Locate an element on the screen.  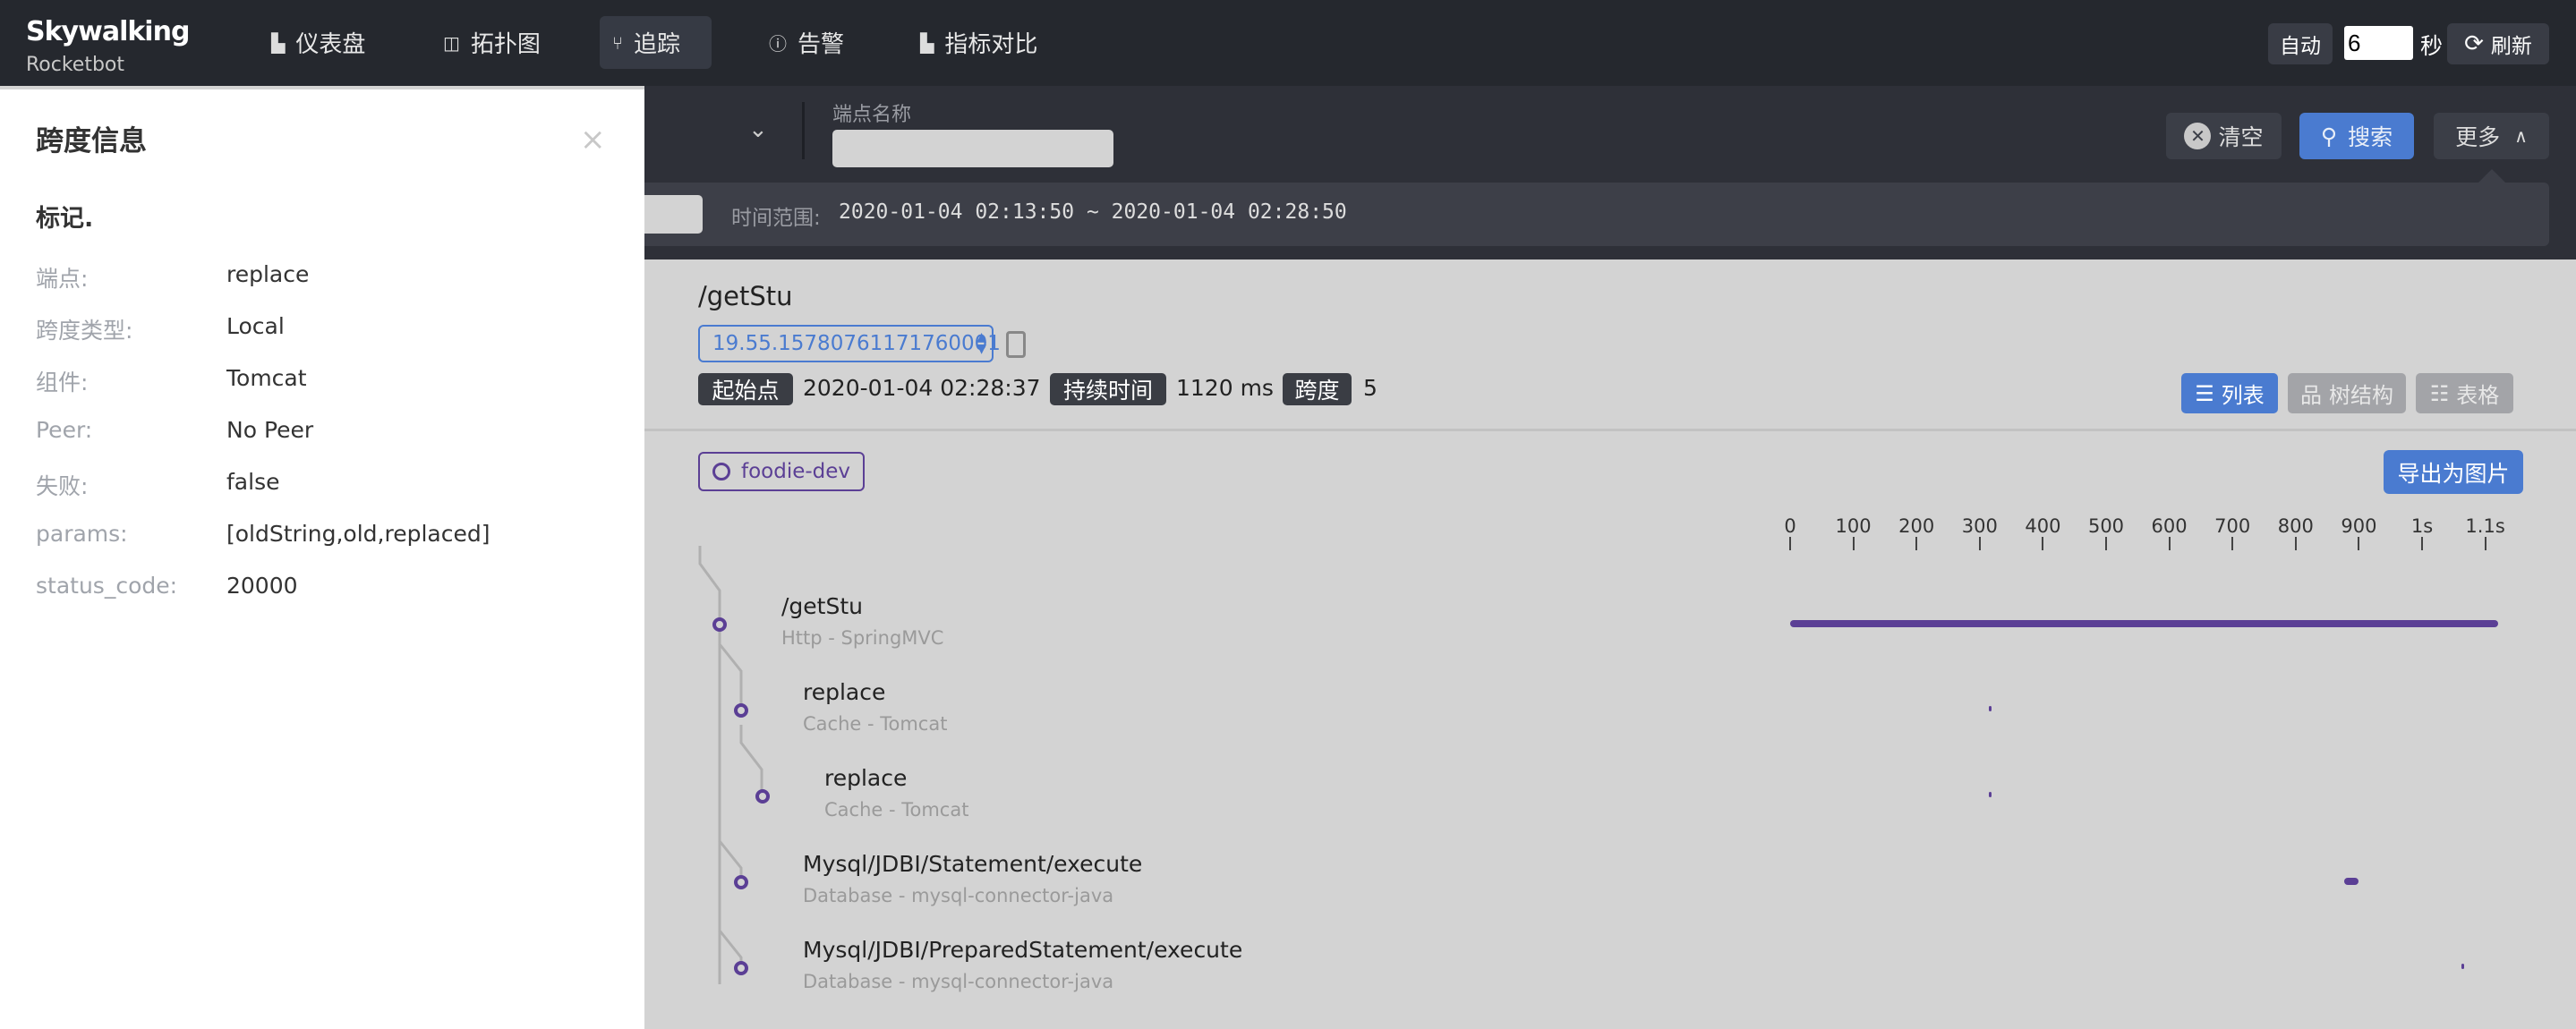
start-value: 2020-01-04 02:28:37 is located at coordinates (922, 388).